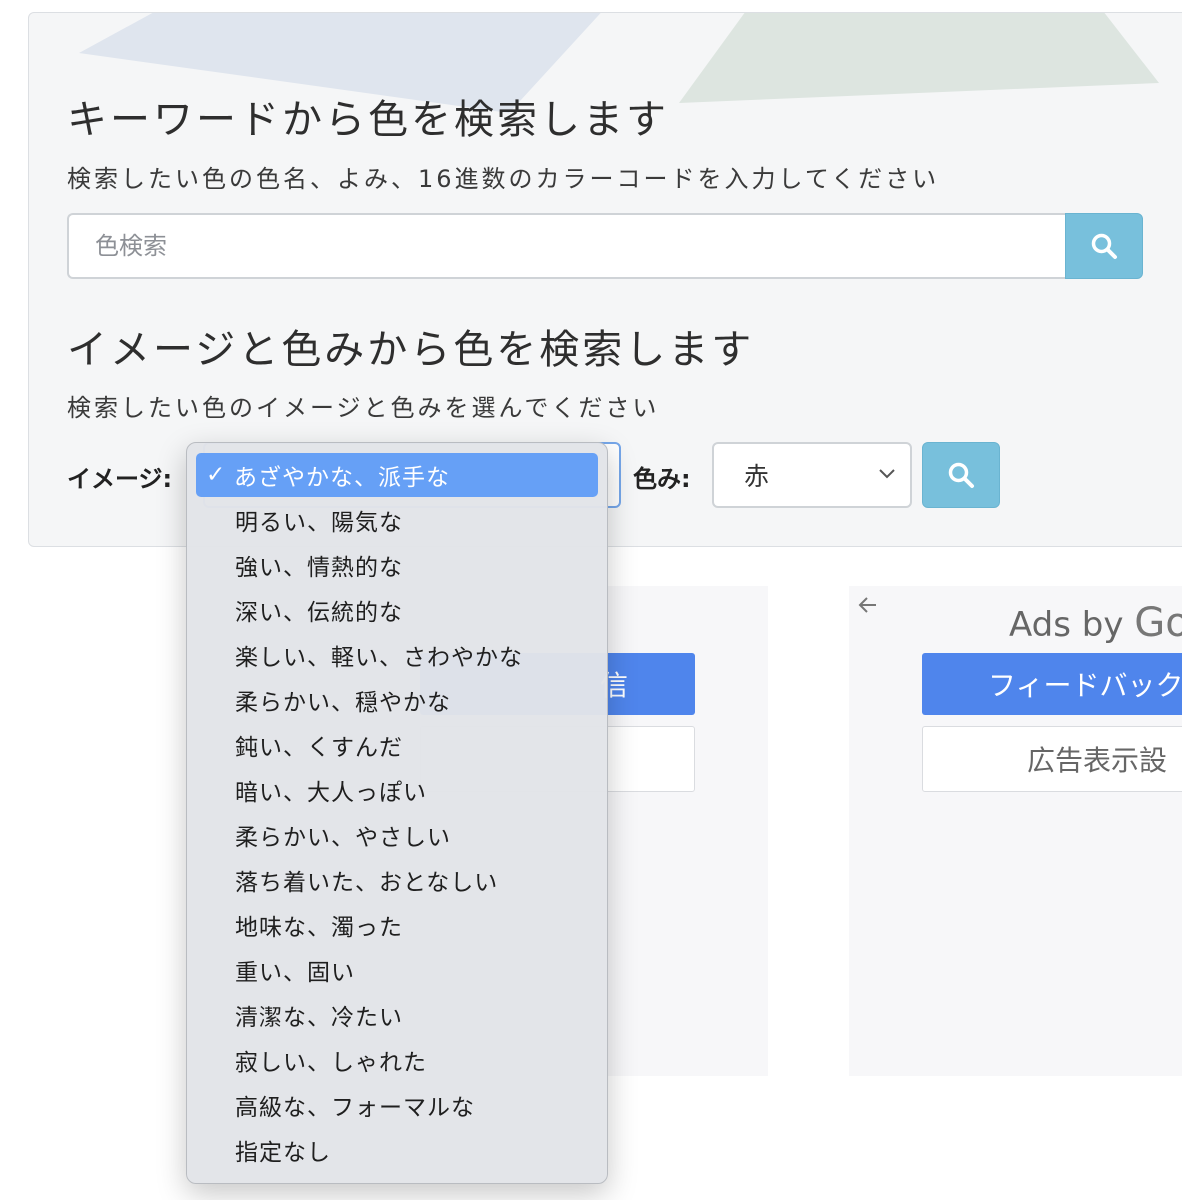  What do you see at coordinates (397, 1059) in the screenshot?
I see `dropdown-option: 寂しい、しゃれた` at bounding box center [397, 1059].